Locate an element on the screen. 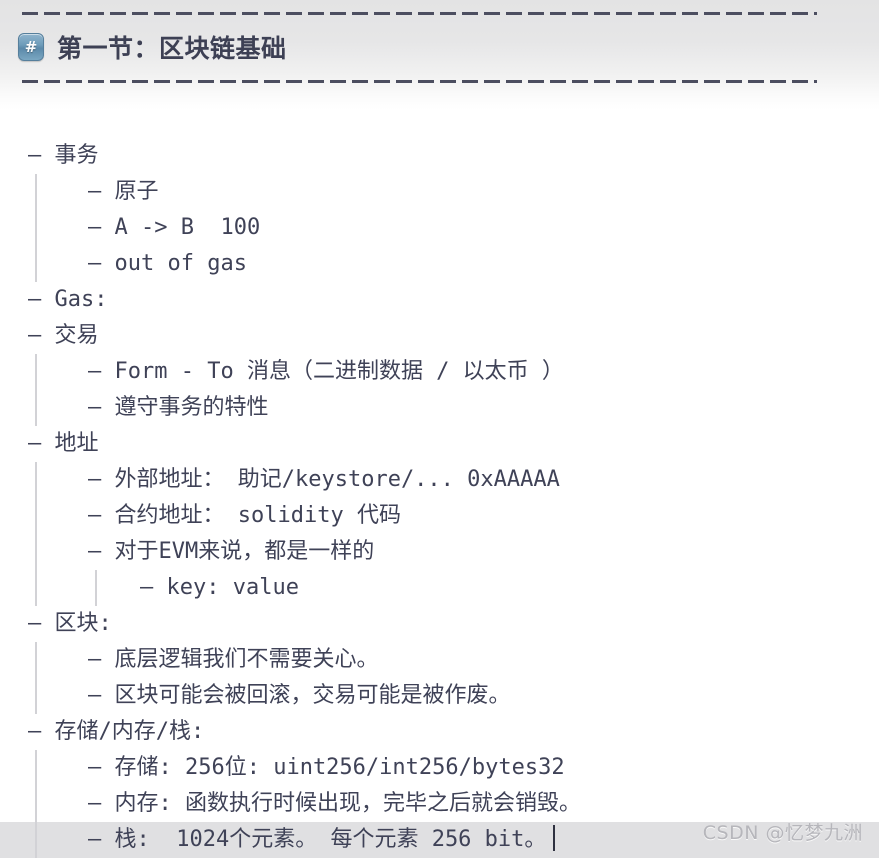 The width and height of the screenshot is (879, 858). outline-item-label: — 区块: is located at coordinates (70, 623).